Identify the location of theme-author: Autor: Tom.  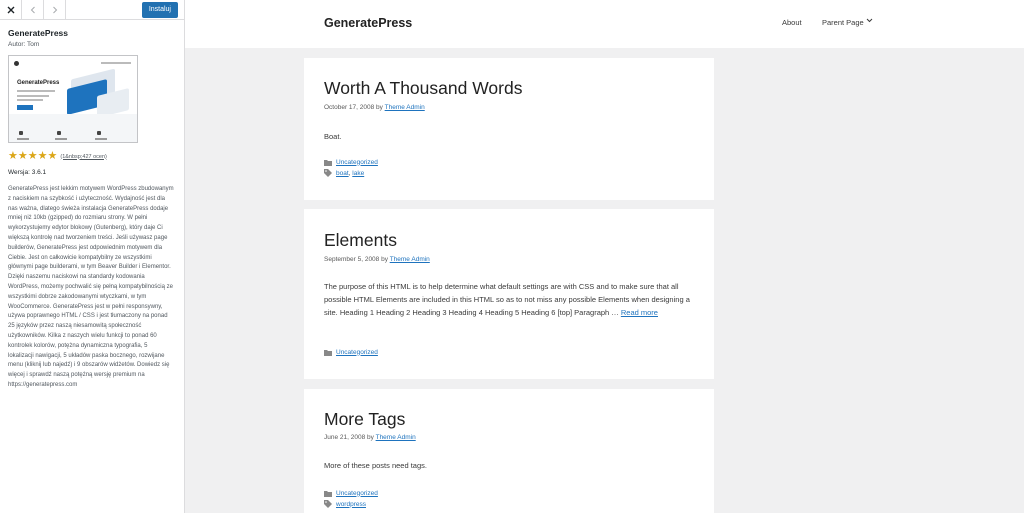
(24, 44).